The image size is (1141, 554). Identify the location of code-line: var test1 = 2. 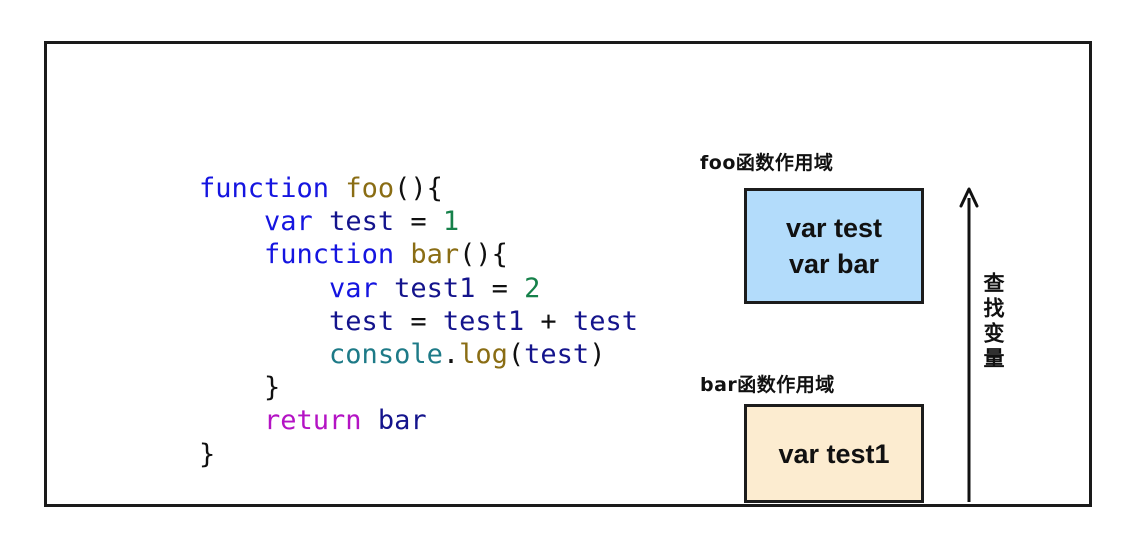
(418, 288).